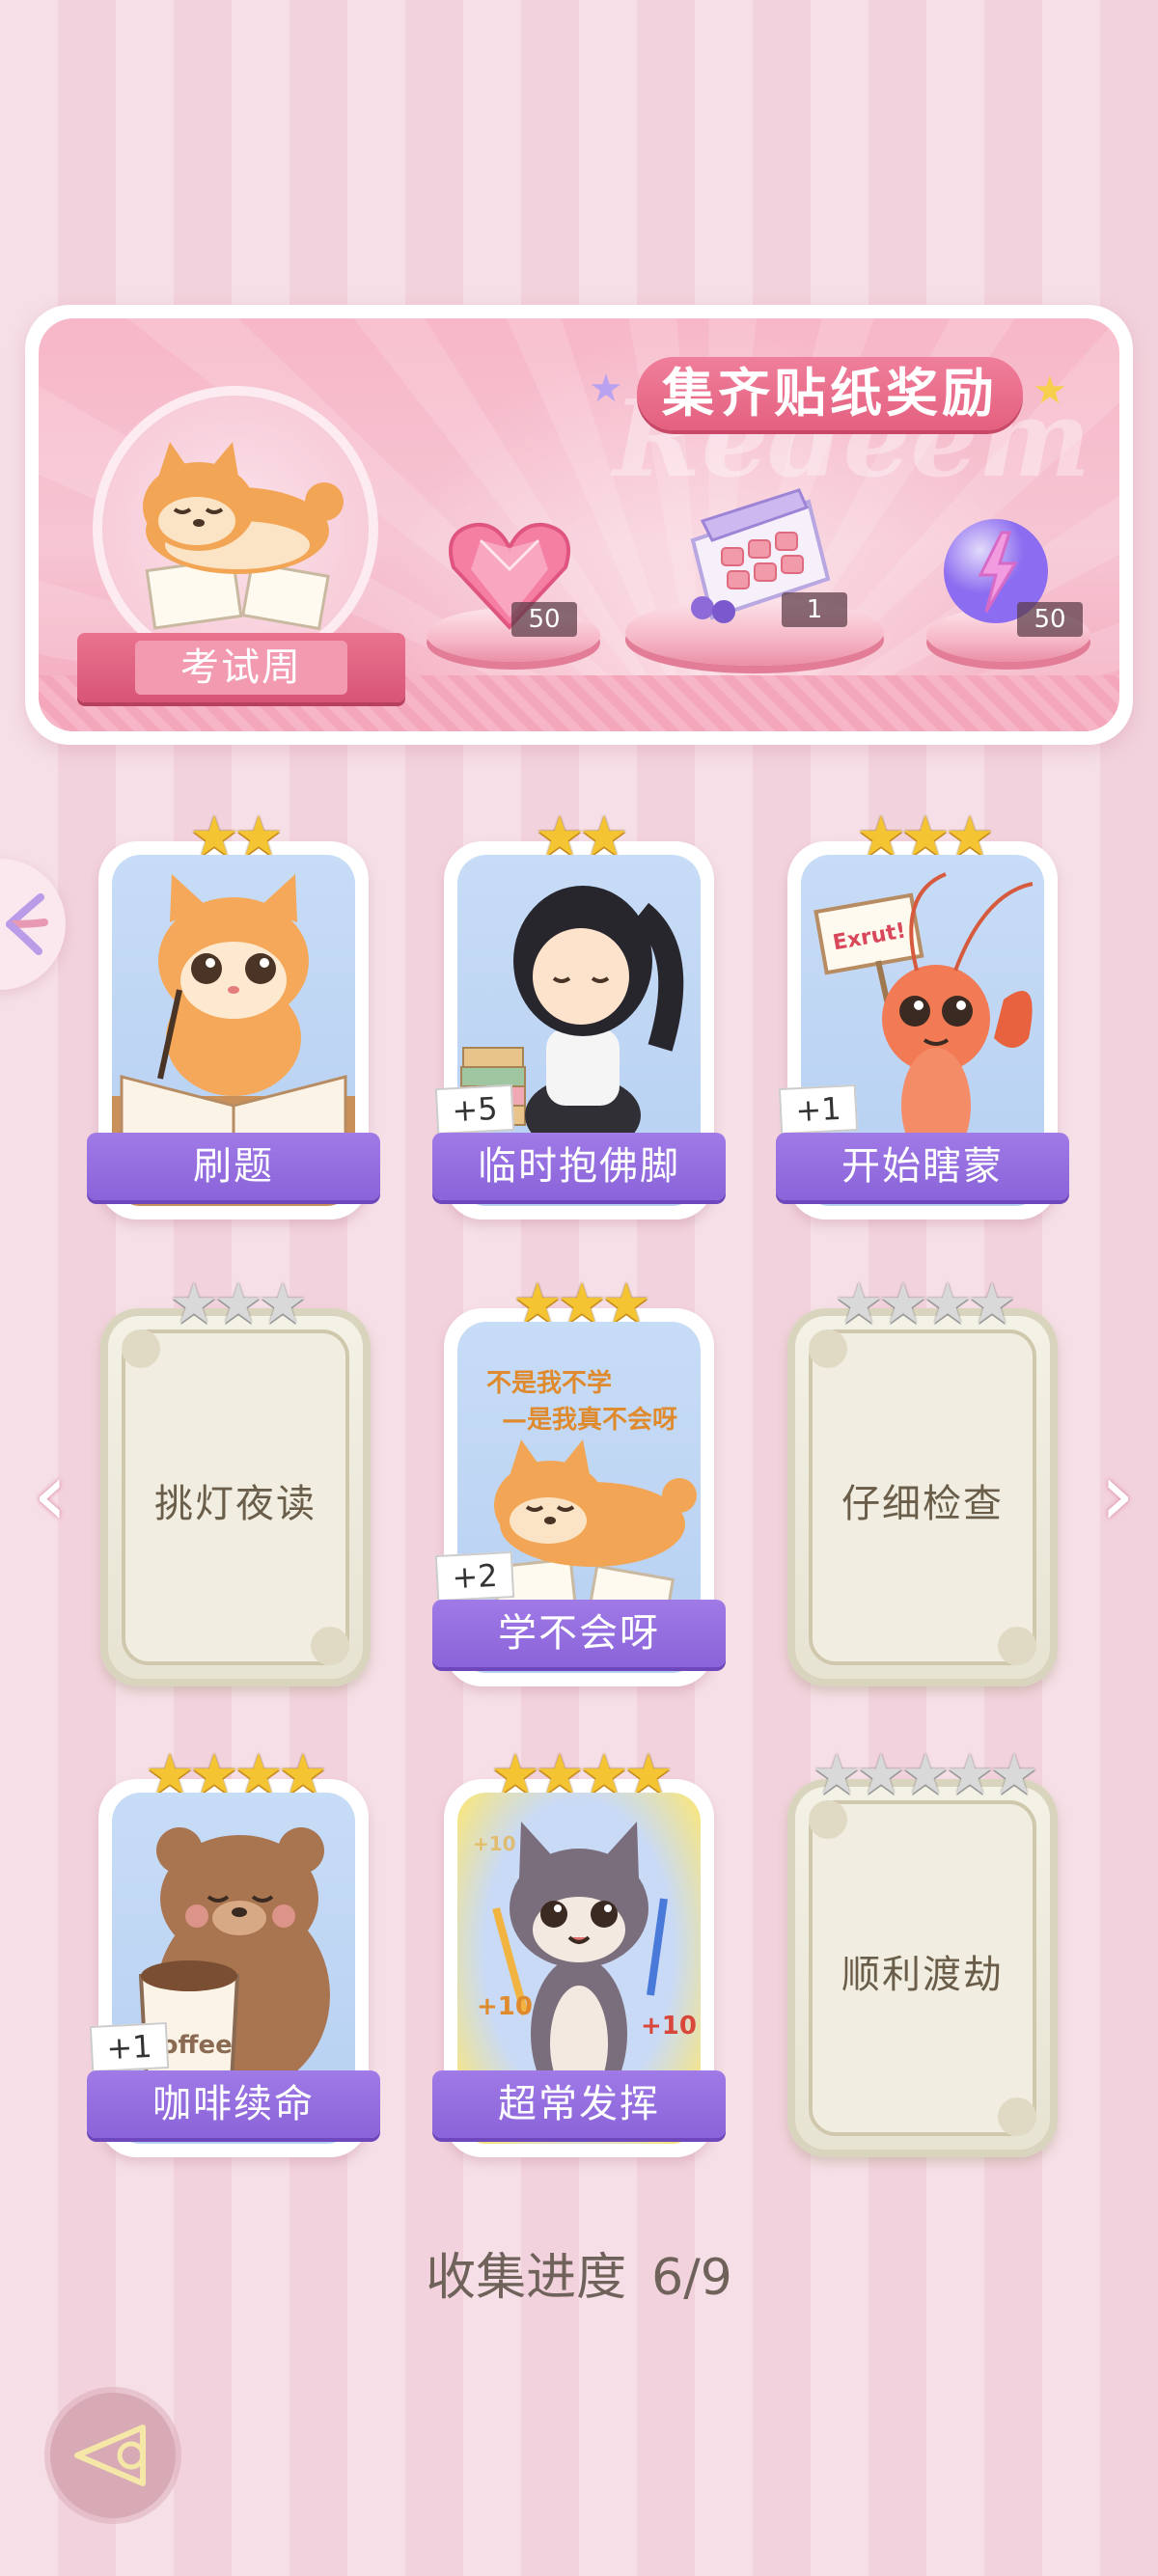  I want to click on card-bonus-badge: +2, so click(474, 1577).